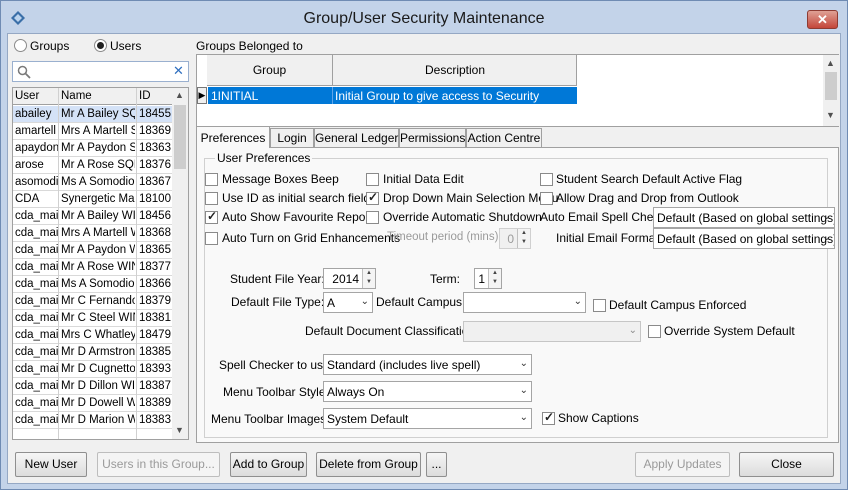  Describe the element at coordinates (51, 464) in the screenshot. I see `new-user-button: New User` at that location.